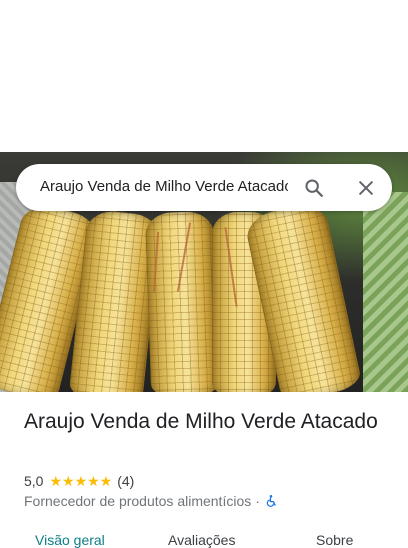 This screenshot has height=548, width=408. I want to click on star-icons: ★★★★★, so click(81, 480).